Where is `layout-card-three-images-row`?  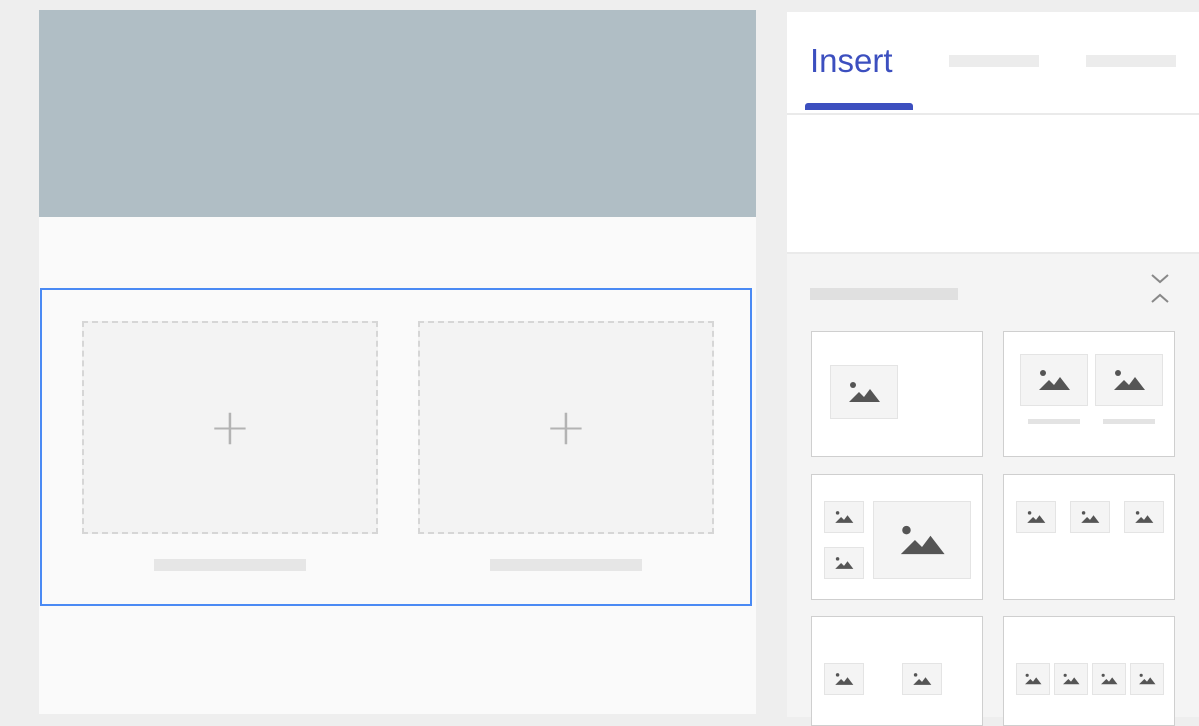
layout-card-three-images-row is located at coordinates (1089, 537).